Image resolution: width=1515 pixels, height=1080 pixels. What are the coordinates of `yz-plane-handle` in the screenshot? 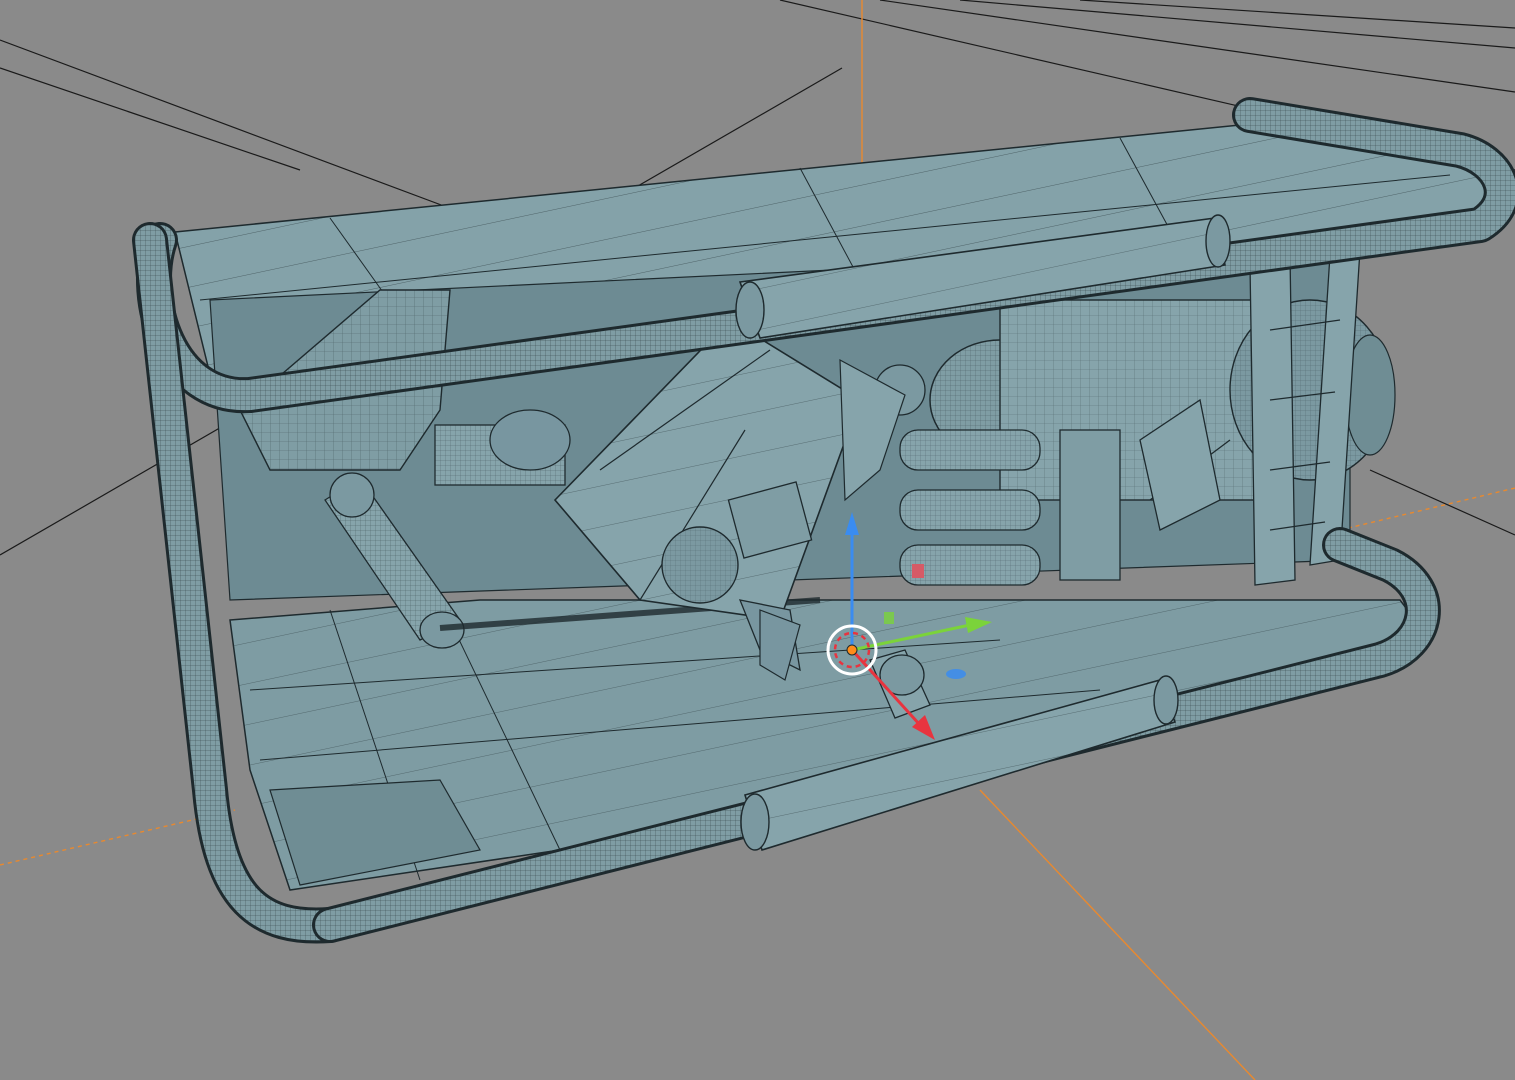 It's located at (889, 618).